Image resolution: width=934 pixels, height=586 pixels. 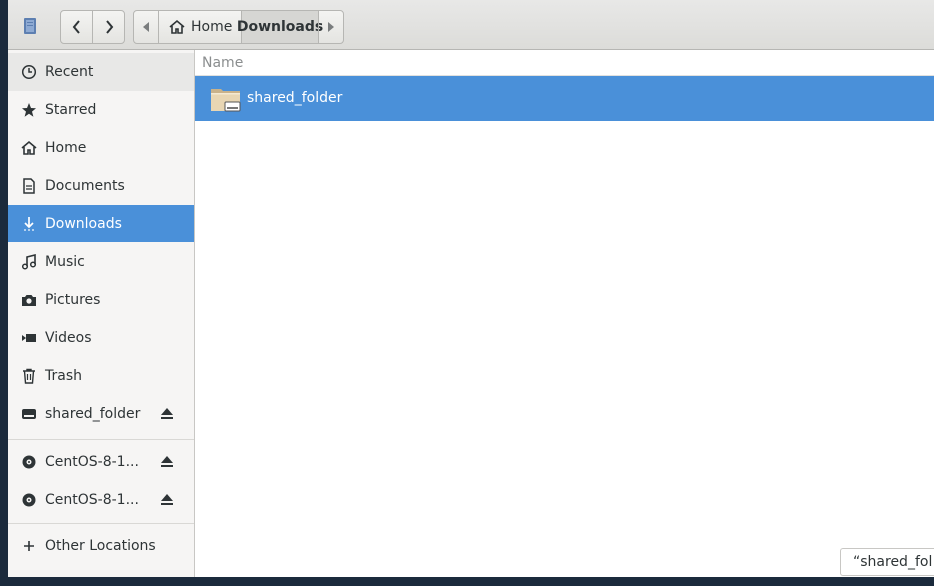 I want to click on path-crumb-label: Home, so click(x=212, y=27).